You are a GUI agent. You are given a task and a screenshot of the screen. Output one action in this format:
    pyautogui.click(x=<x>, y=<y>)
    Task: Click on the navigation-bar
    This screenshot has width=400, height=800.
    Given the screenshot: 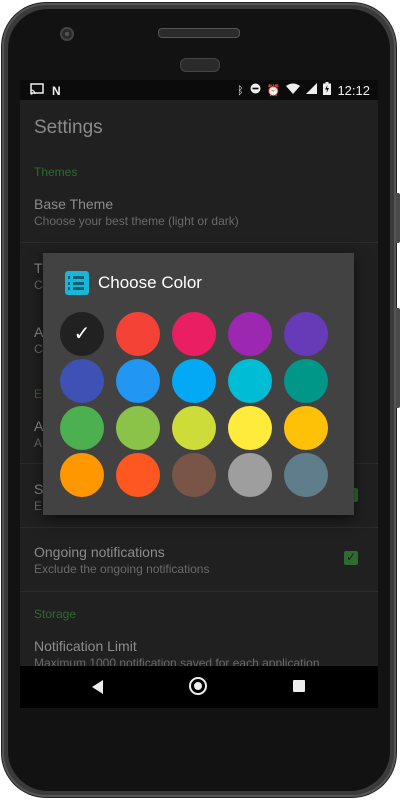 What is the action you would take?
    pyautogui.click(x=199, y=687)
    